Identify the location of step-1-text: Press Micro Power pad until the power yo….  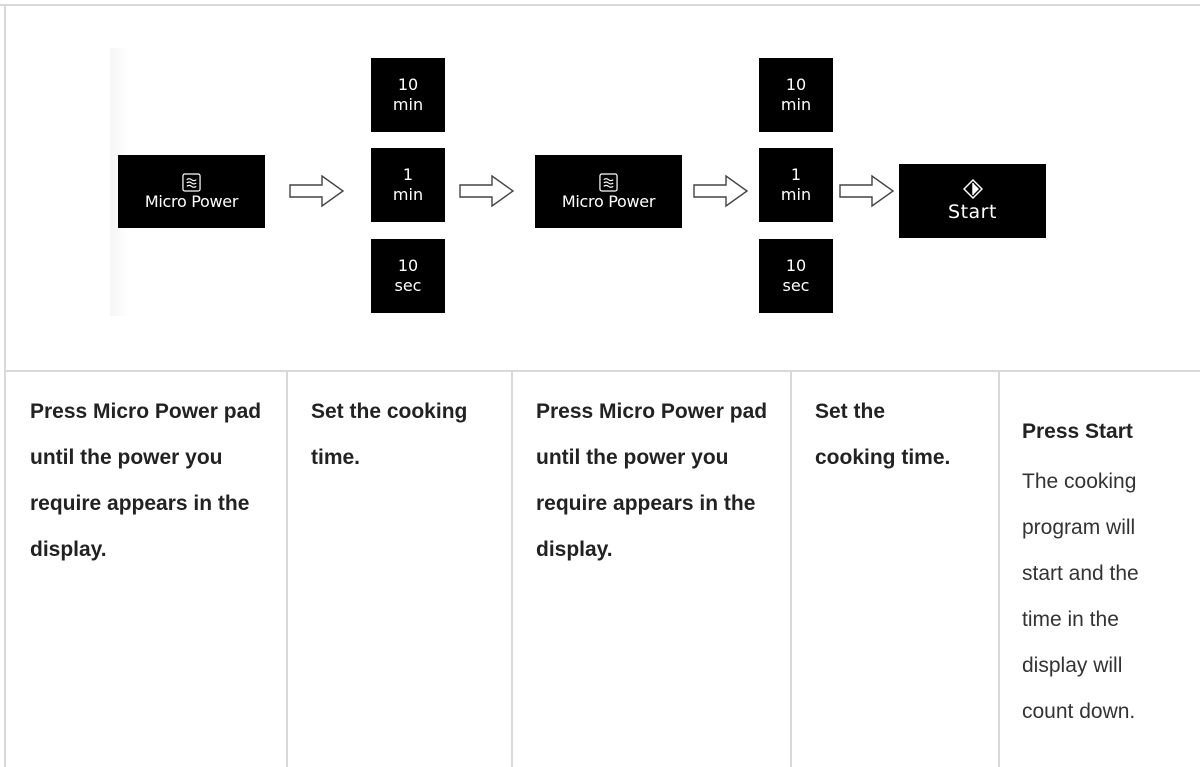
(150, 481).